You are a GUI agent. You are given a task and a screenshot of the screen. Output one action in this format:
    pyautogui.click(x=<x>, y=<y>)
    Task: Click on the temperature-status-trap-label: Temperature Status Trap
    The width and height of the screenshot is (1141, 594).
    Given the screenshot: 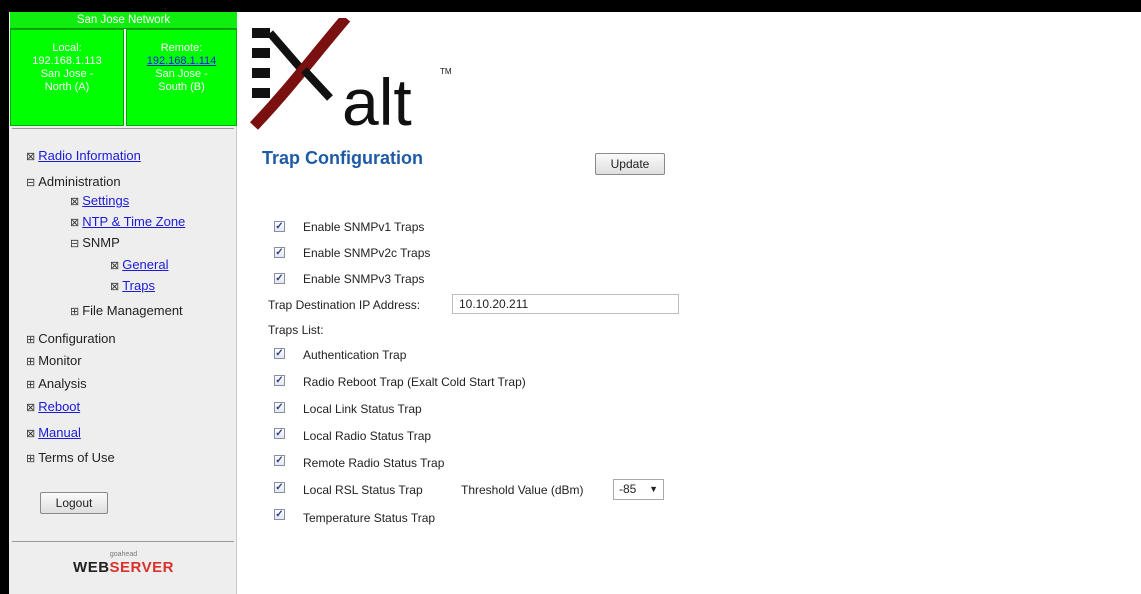 What is the action you would take?
    pyautogui.click(x=369, y=518)
    